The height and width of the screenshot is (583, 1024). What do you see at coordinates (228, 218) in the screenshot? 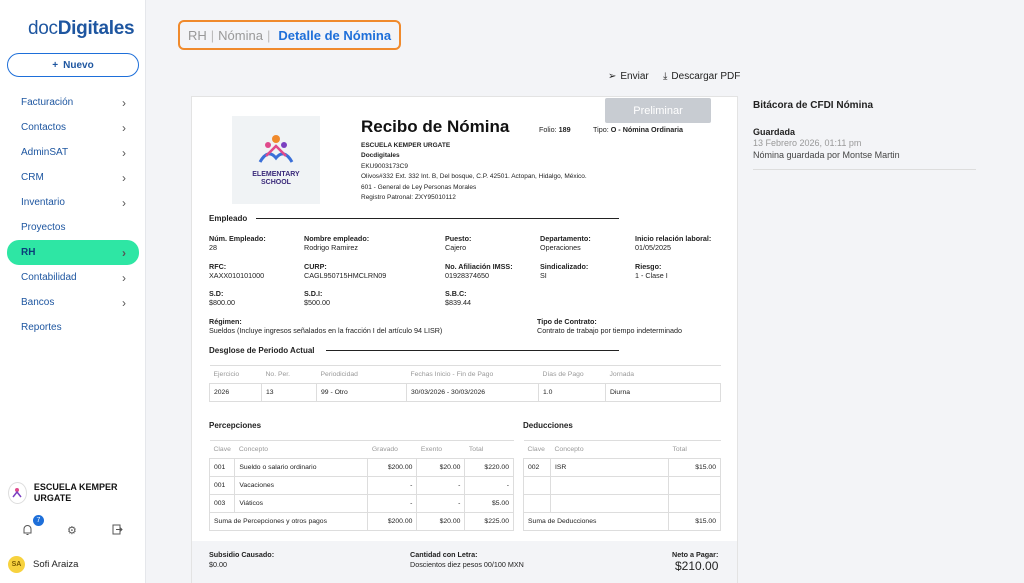
I see `empleado-section-title: Empleado` at bounding box center [228, 218].